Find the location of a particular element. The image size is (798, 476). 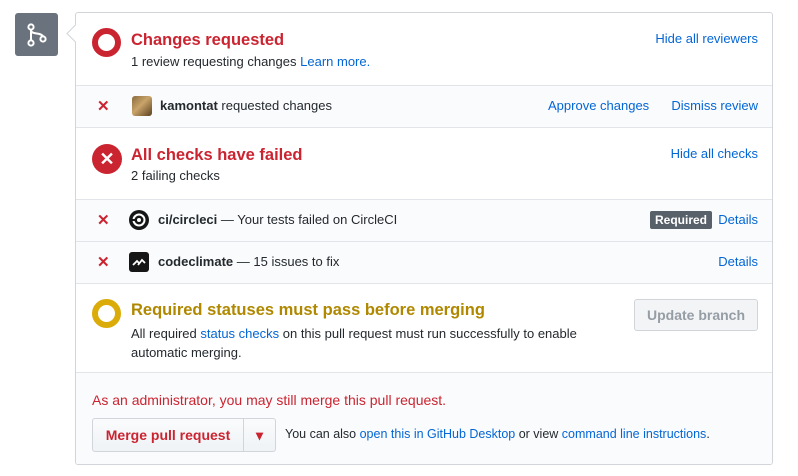

merge-help-text: or view is located at coordinates (538, 434).